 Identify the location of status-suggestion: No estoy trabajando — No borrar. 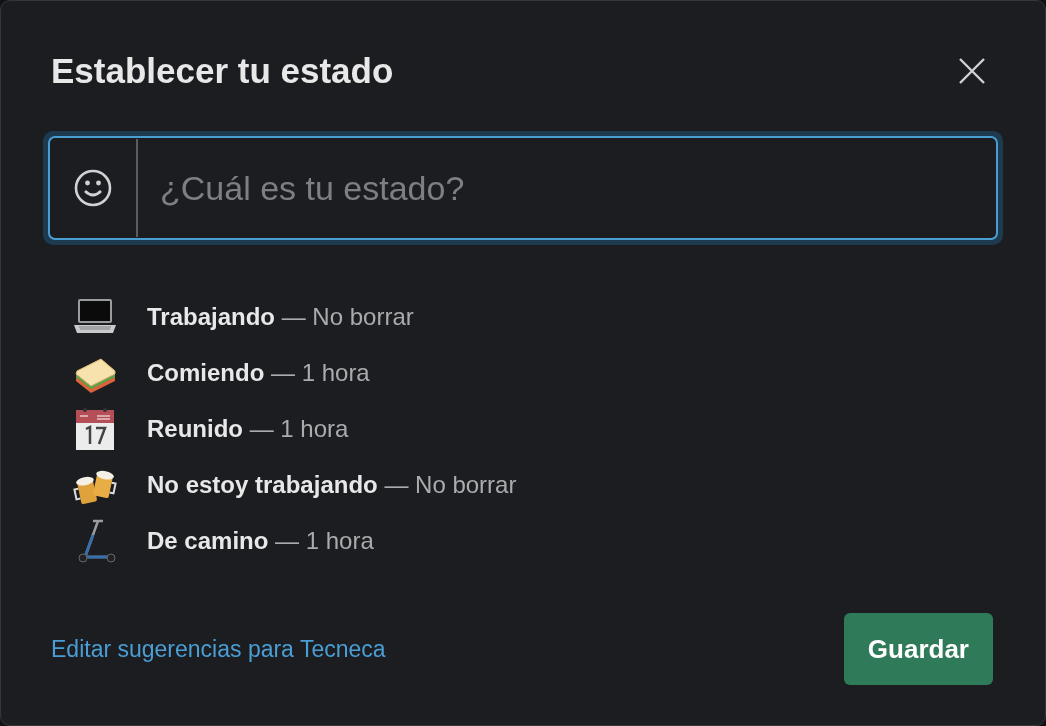
(523, 485).